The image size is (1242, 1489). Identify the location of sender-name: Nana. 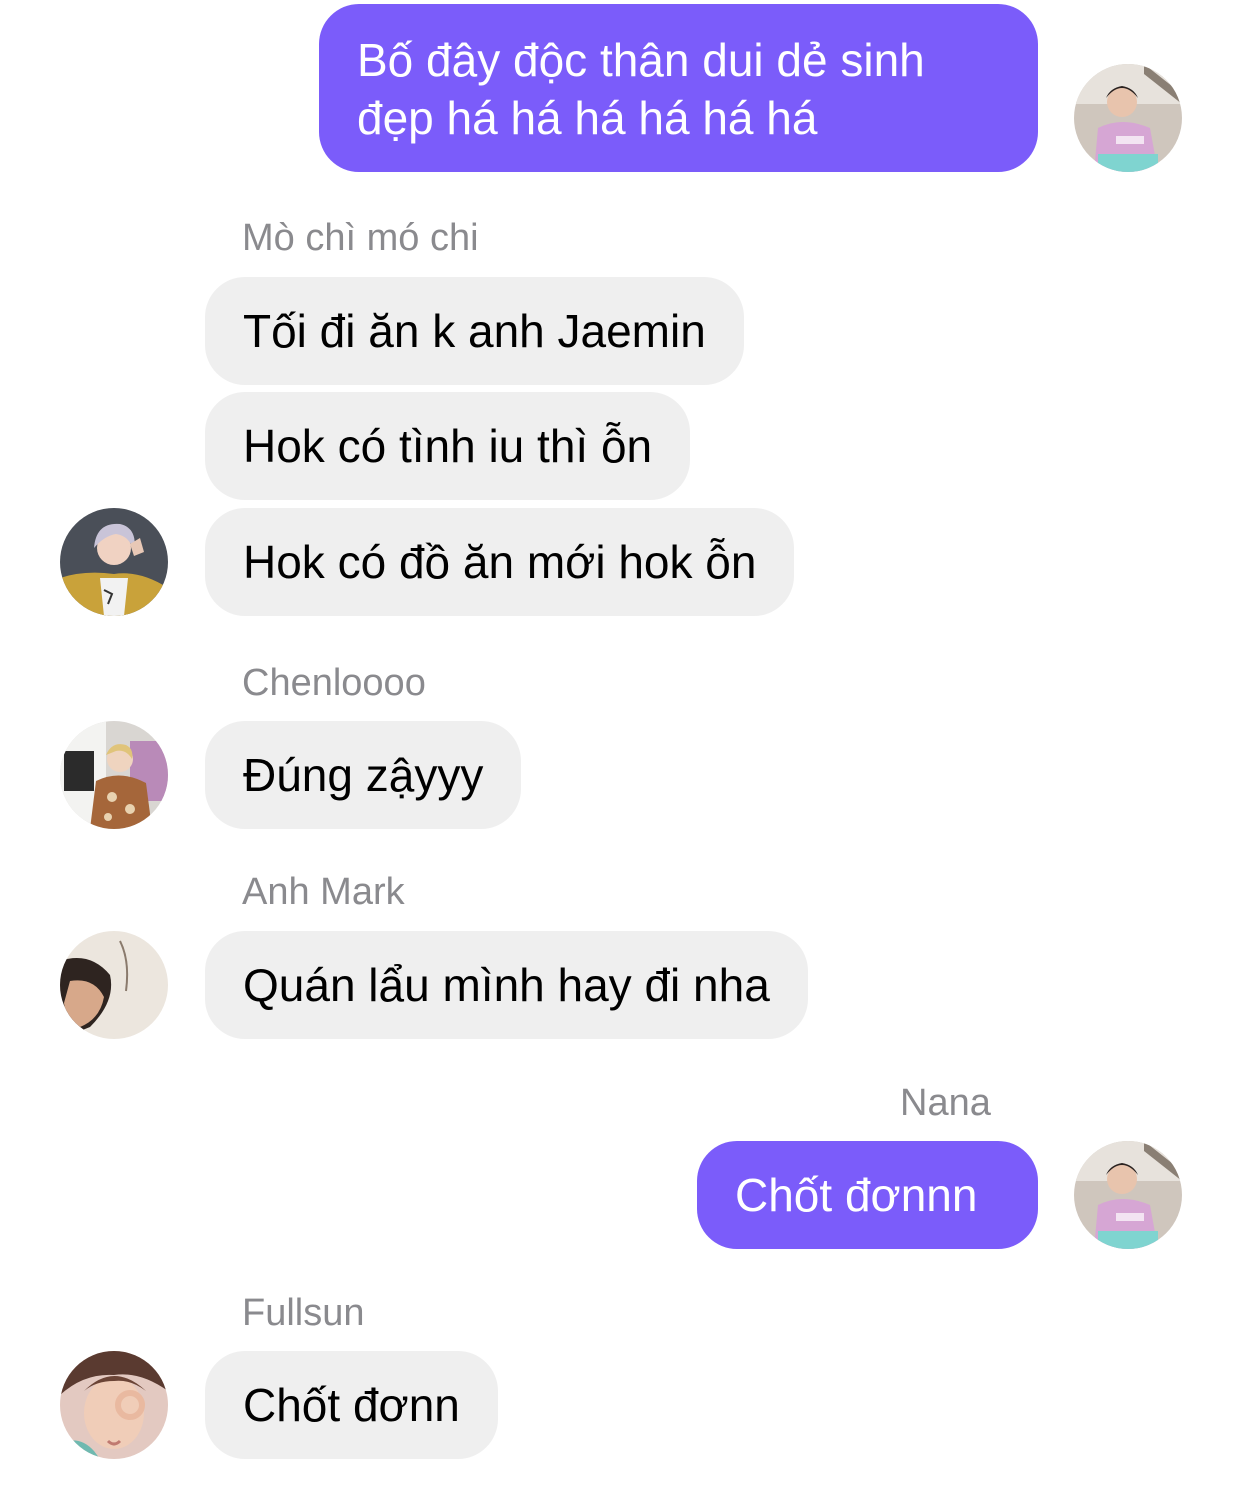
(945, 1103).